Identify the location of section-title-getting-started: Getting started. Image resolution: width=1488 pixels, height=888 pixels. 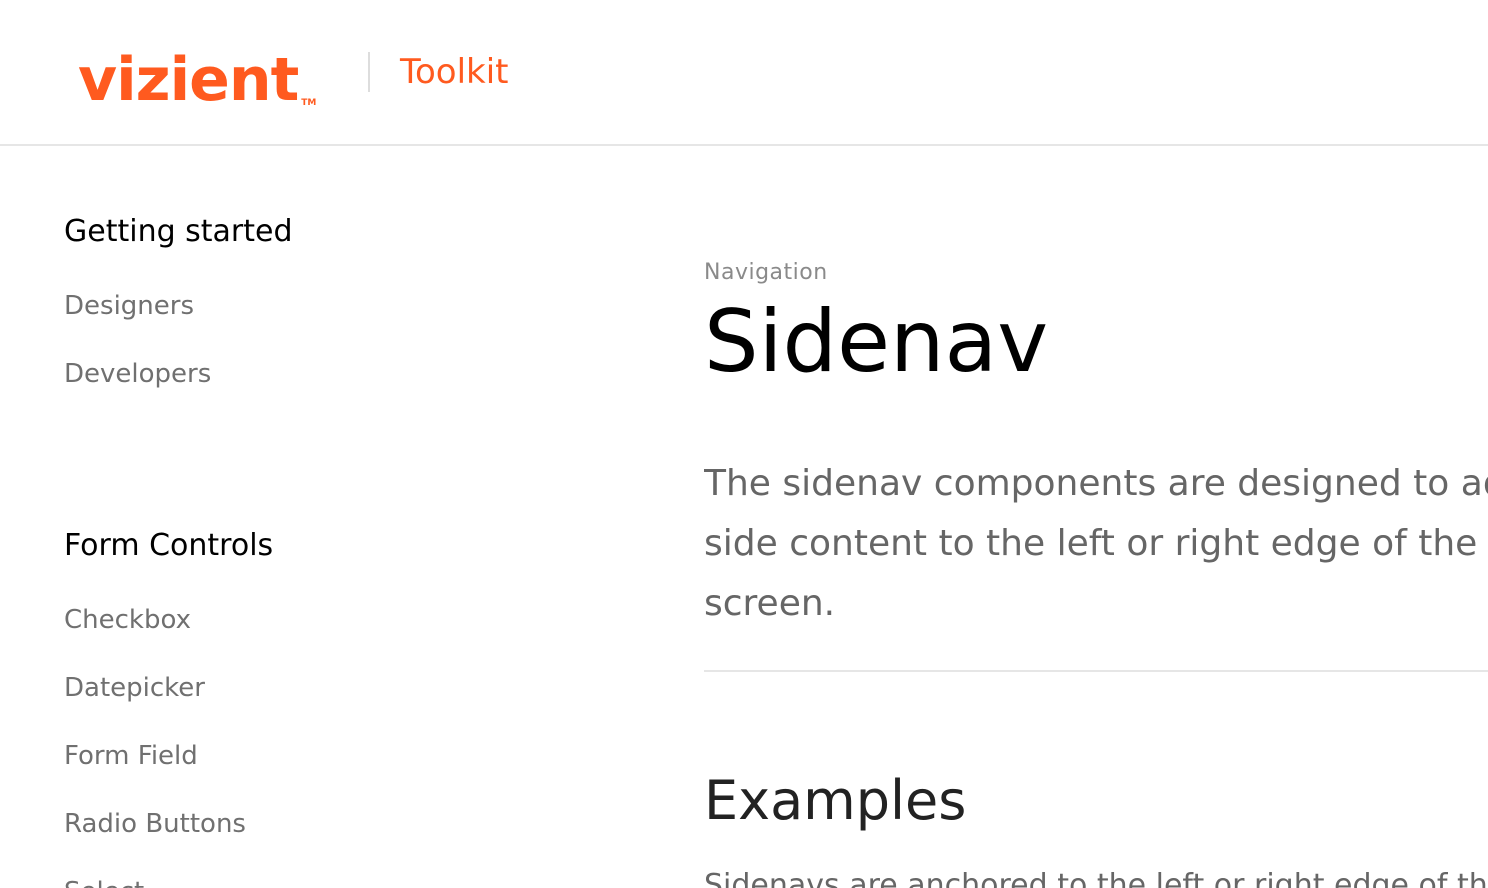
(178, 231).